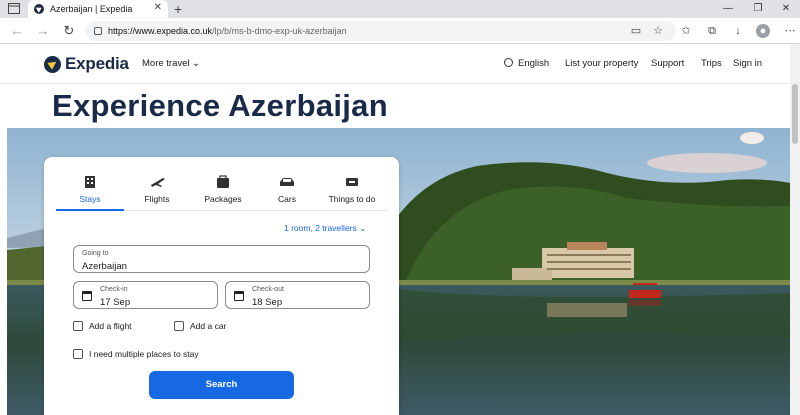 The height and width of the screenshot is (415, 800). What do you see at coordinates (297, 295) in the screenshot?
I see `check-out-field: Check-out 18 Sep` at bounding box center [297, 295].